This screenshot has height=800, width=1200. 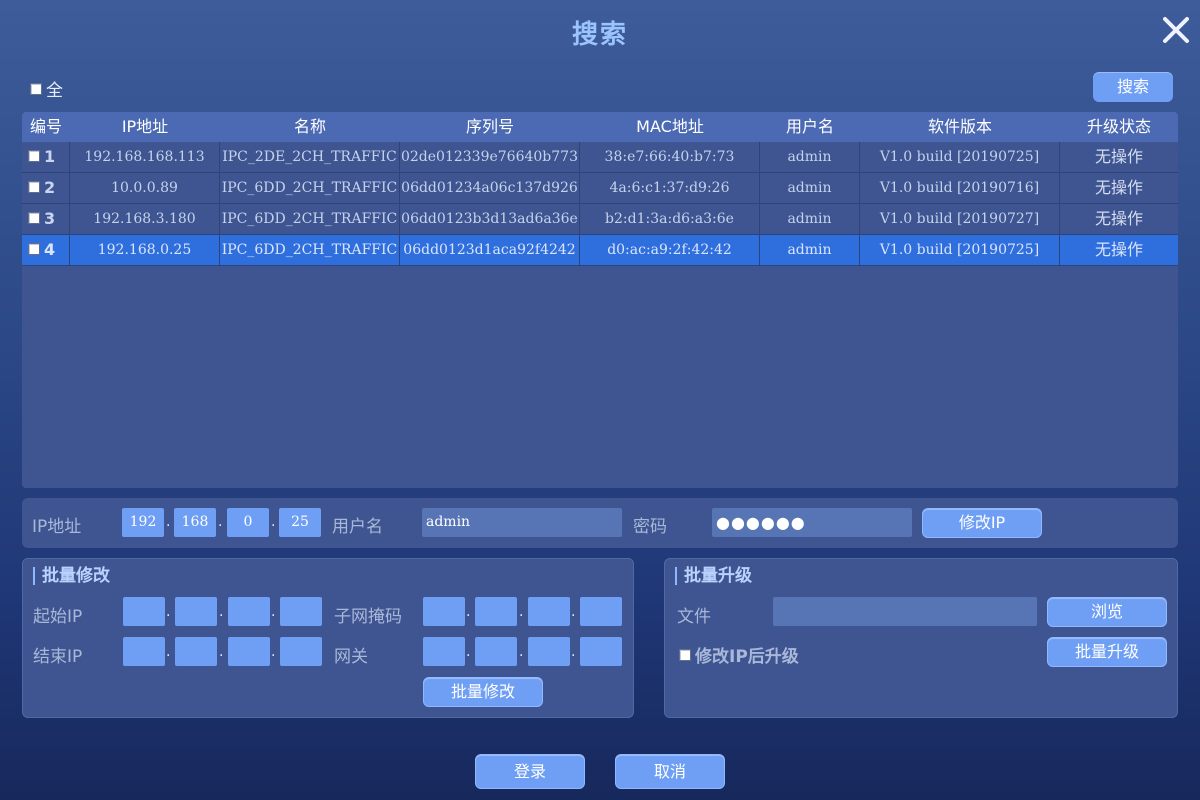 I want to click on row-number: 3, so click(x=50, y=218).